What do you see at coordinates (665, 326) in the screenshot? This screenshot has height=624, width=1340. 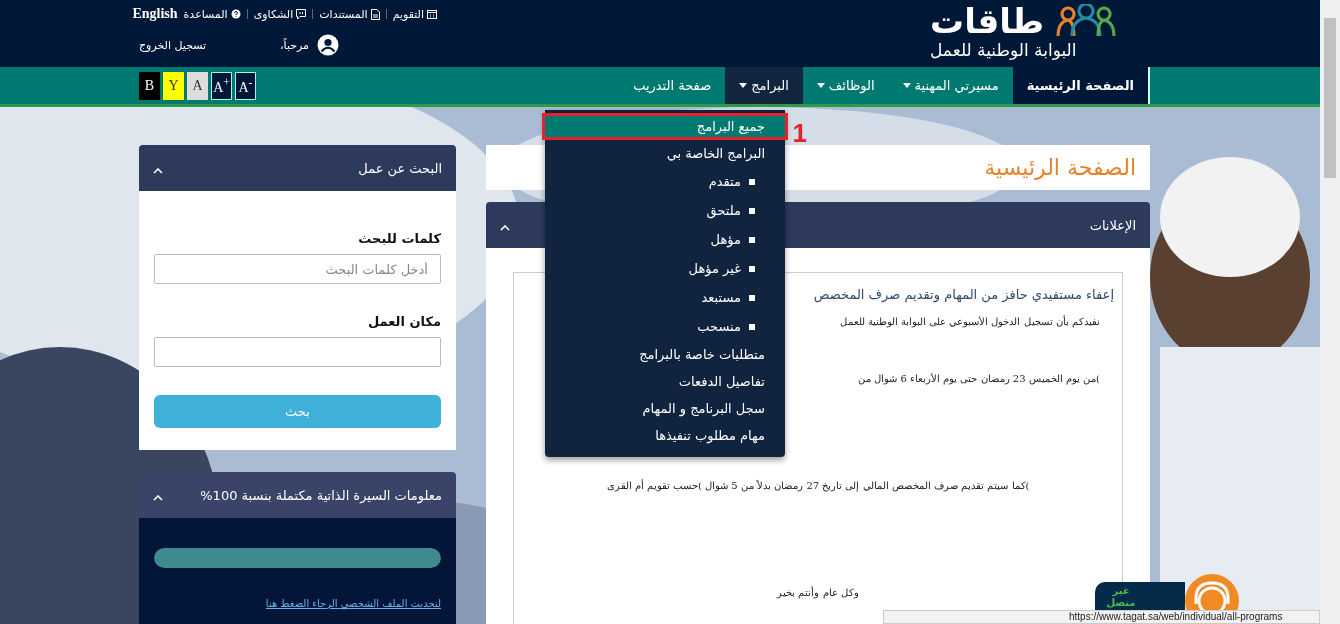 I see `menu-item: منسحب` at bounding box center [665, 326].